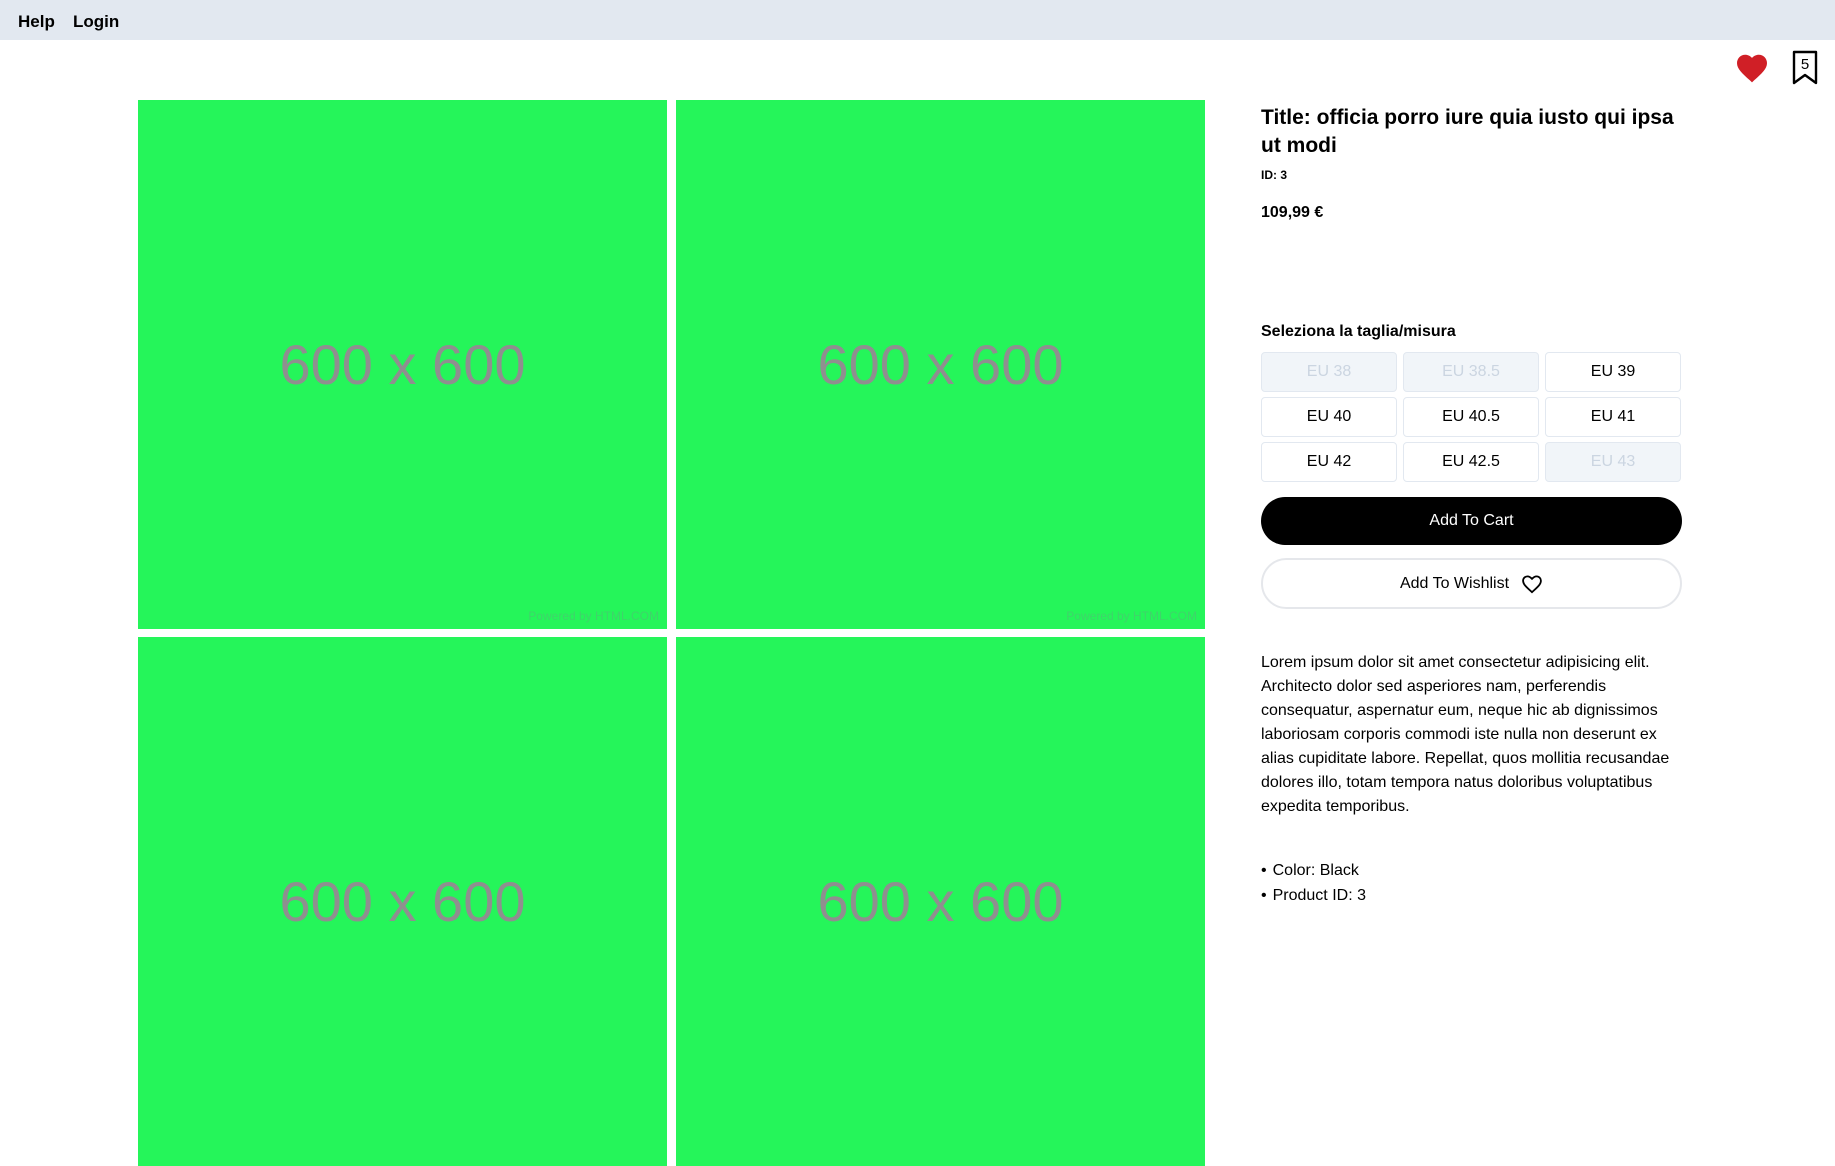 The image size is (1835, 1166). What do you see at coordinates (1313, 870) in the screenshot?
I see `spec-item: Color: Black` at bounding box center [1313, 870].